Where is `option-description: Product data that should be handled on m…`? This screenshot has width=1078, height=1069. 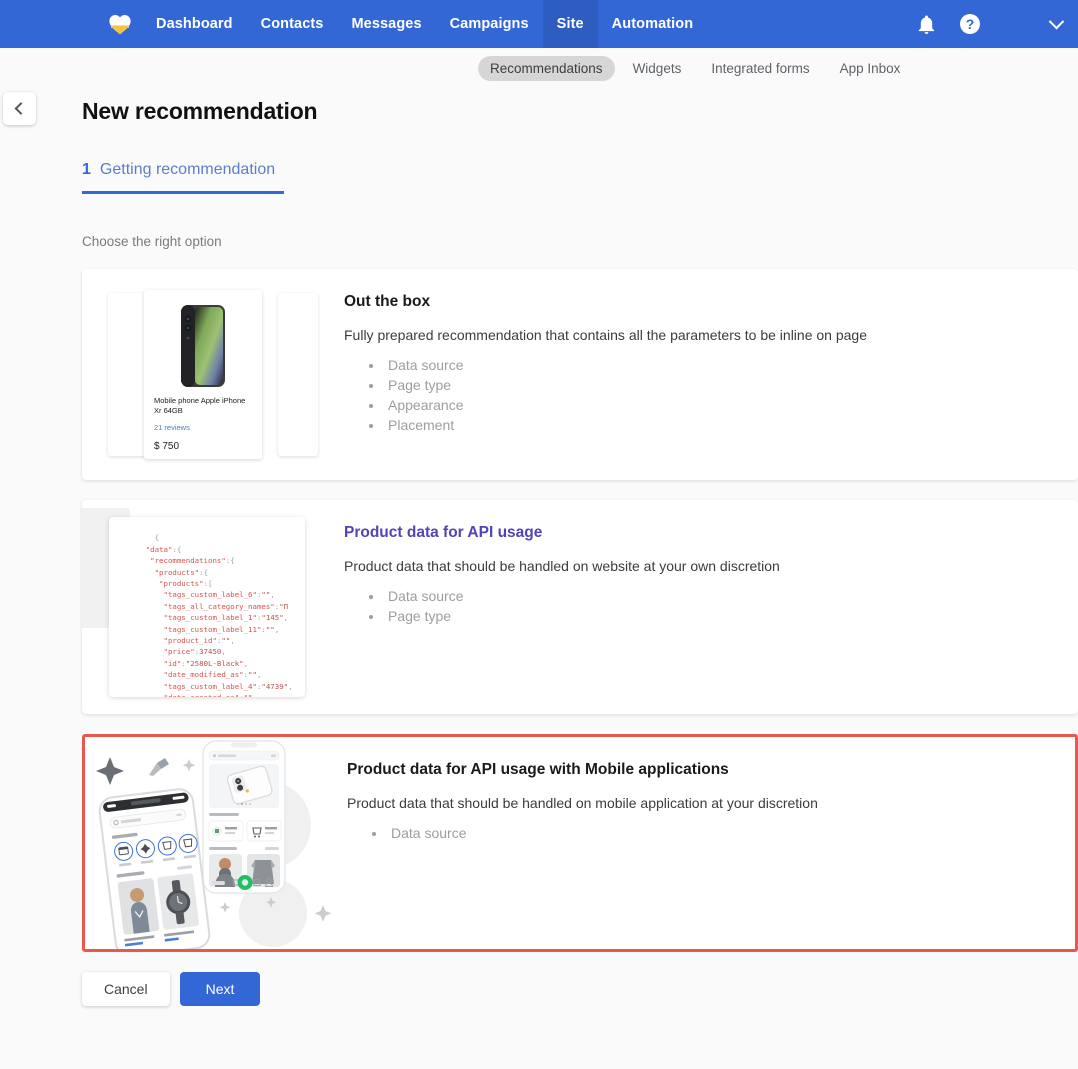
option-description: Product data that should be handled on m… is located at coordinates (582, 803).